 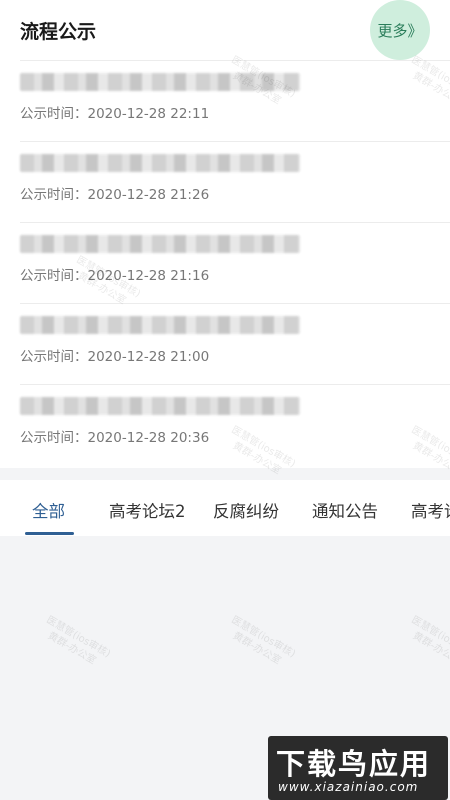 What do you see at coordinates (400, 30) in the screenshot?
I see `more-button: 更多》` at bounding box center [400, 30].